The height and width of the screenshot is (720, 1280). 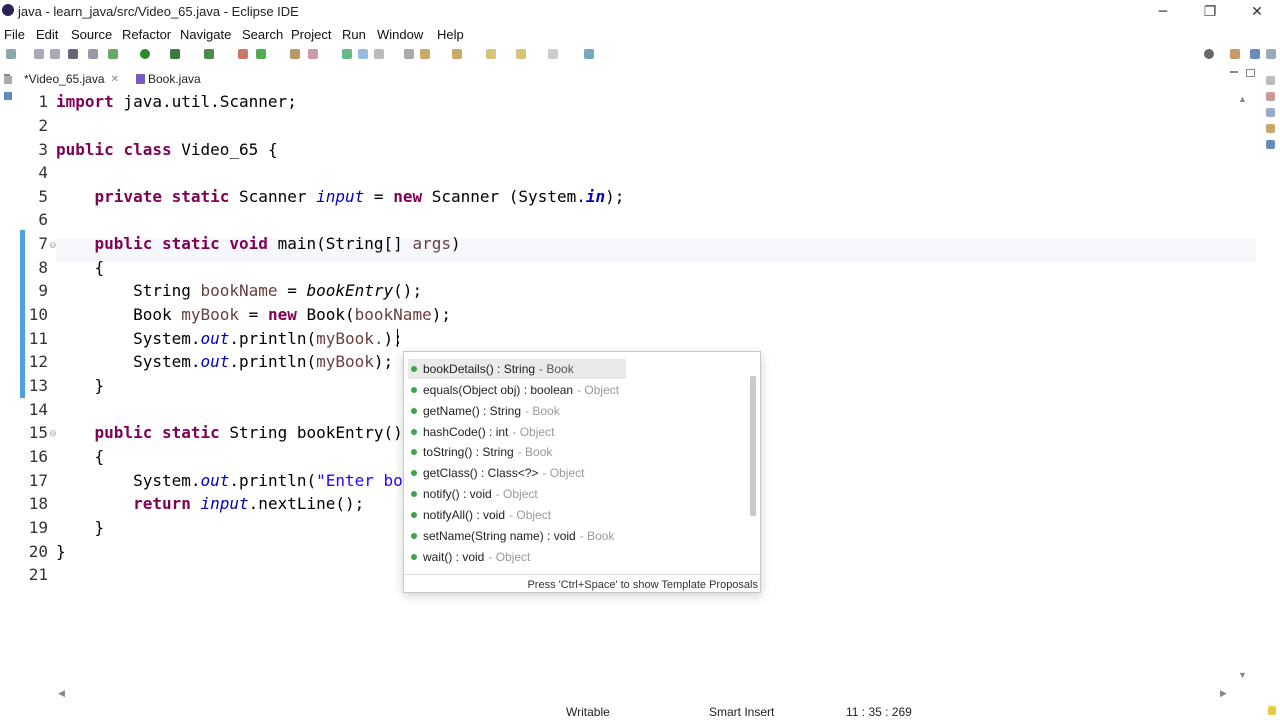 What do you see at coordinates (145, 54) in the screenshot?
I see `run-icon` at bounding box center [145, 54].